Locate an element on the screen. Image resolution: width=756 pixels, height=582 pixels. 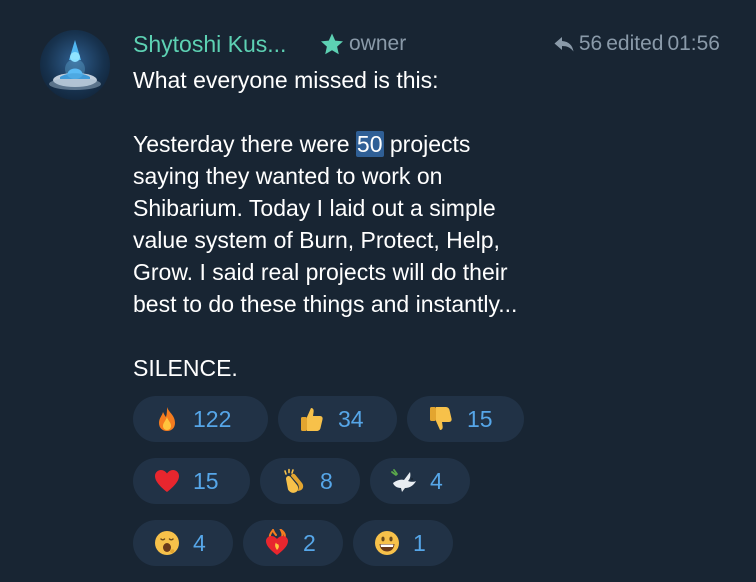
message-line: value system of Burn, Protect, Help, is located at coordinates (316, 240).